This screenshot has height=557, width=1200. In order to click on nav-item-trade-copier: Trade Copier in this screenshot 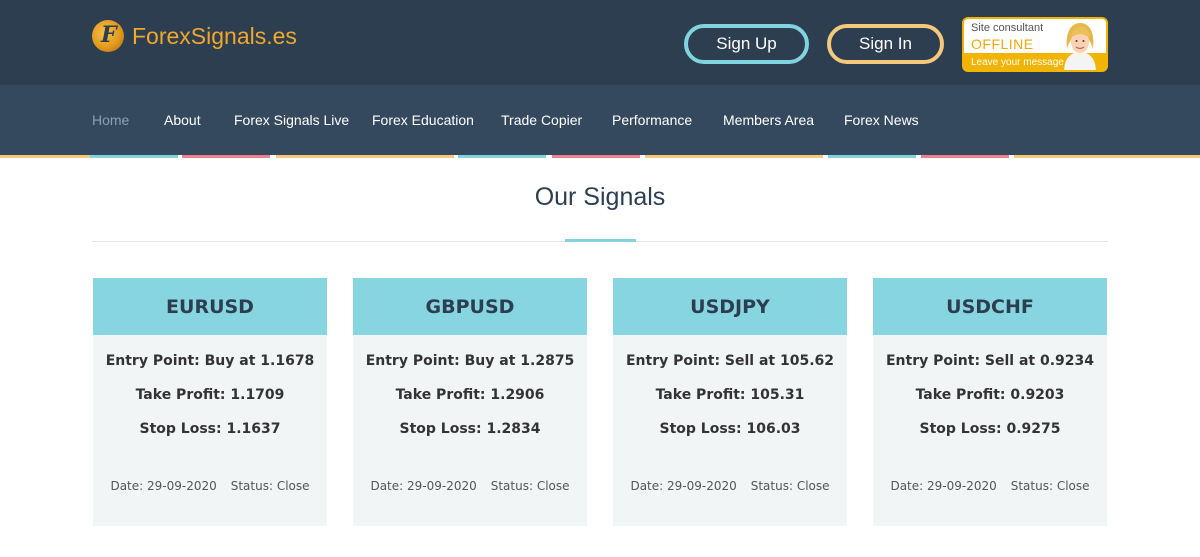, I will do `click(541, 120)`.